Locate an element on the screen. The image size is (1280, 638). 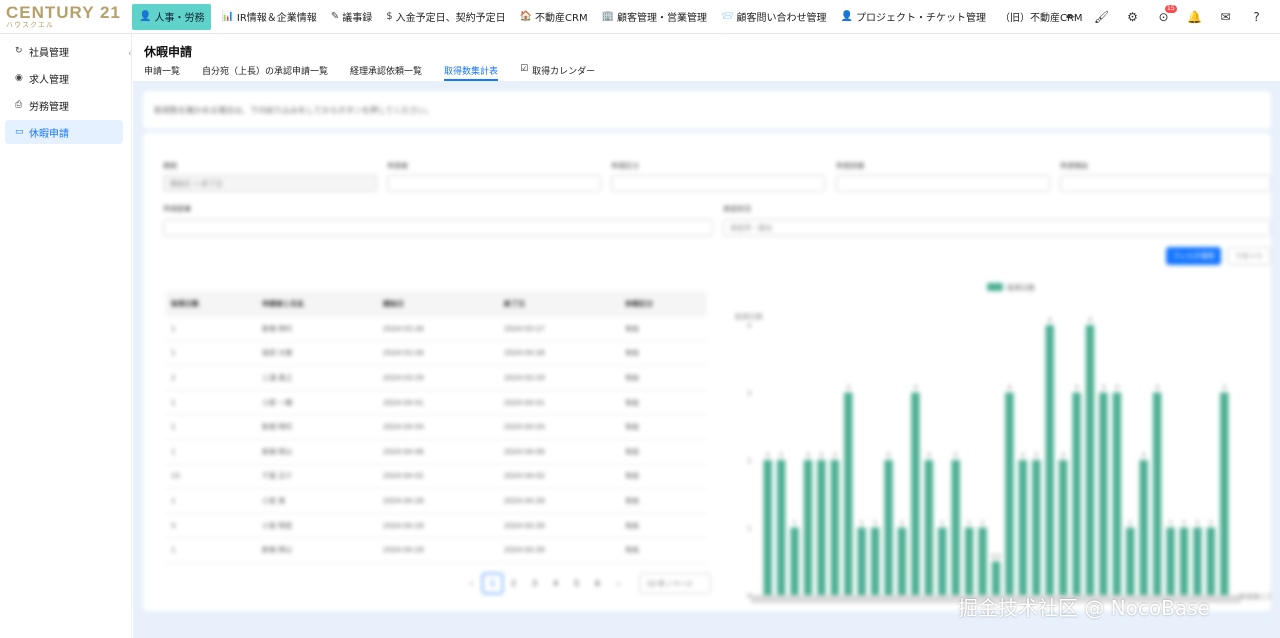
table-cell: 2024-04-04 is located at coordinates (524, 427).